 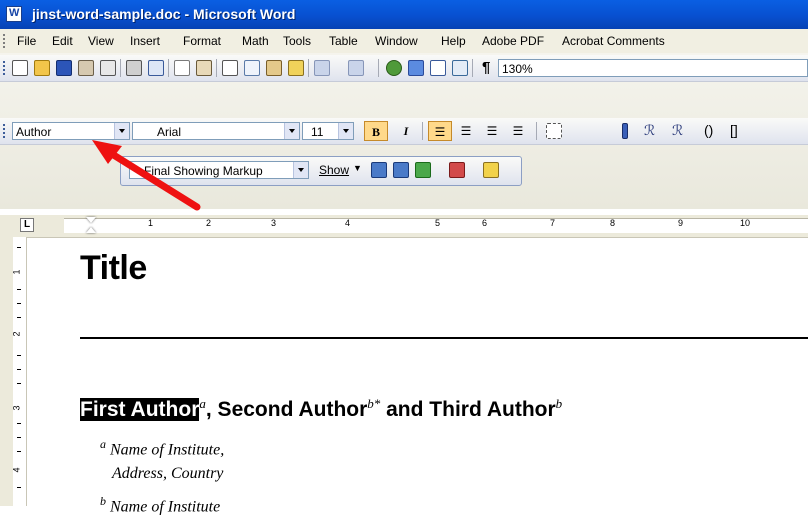 What do you see at coordinates (150, 178) in the screenshot?
I see `arrow-shaft` at bounding box center [150, 178].